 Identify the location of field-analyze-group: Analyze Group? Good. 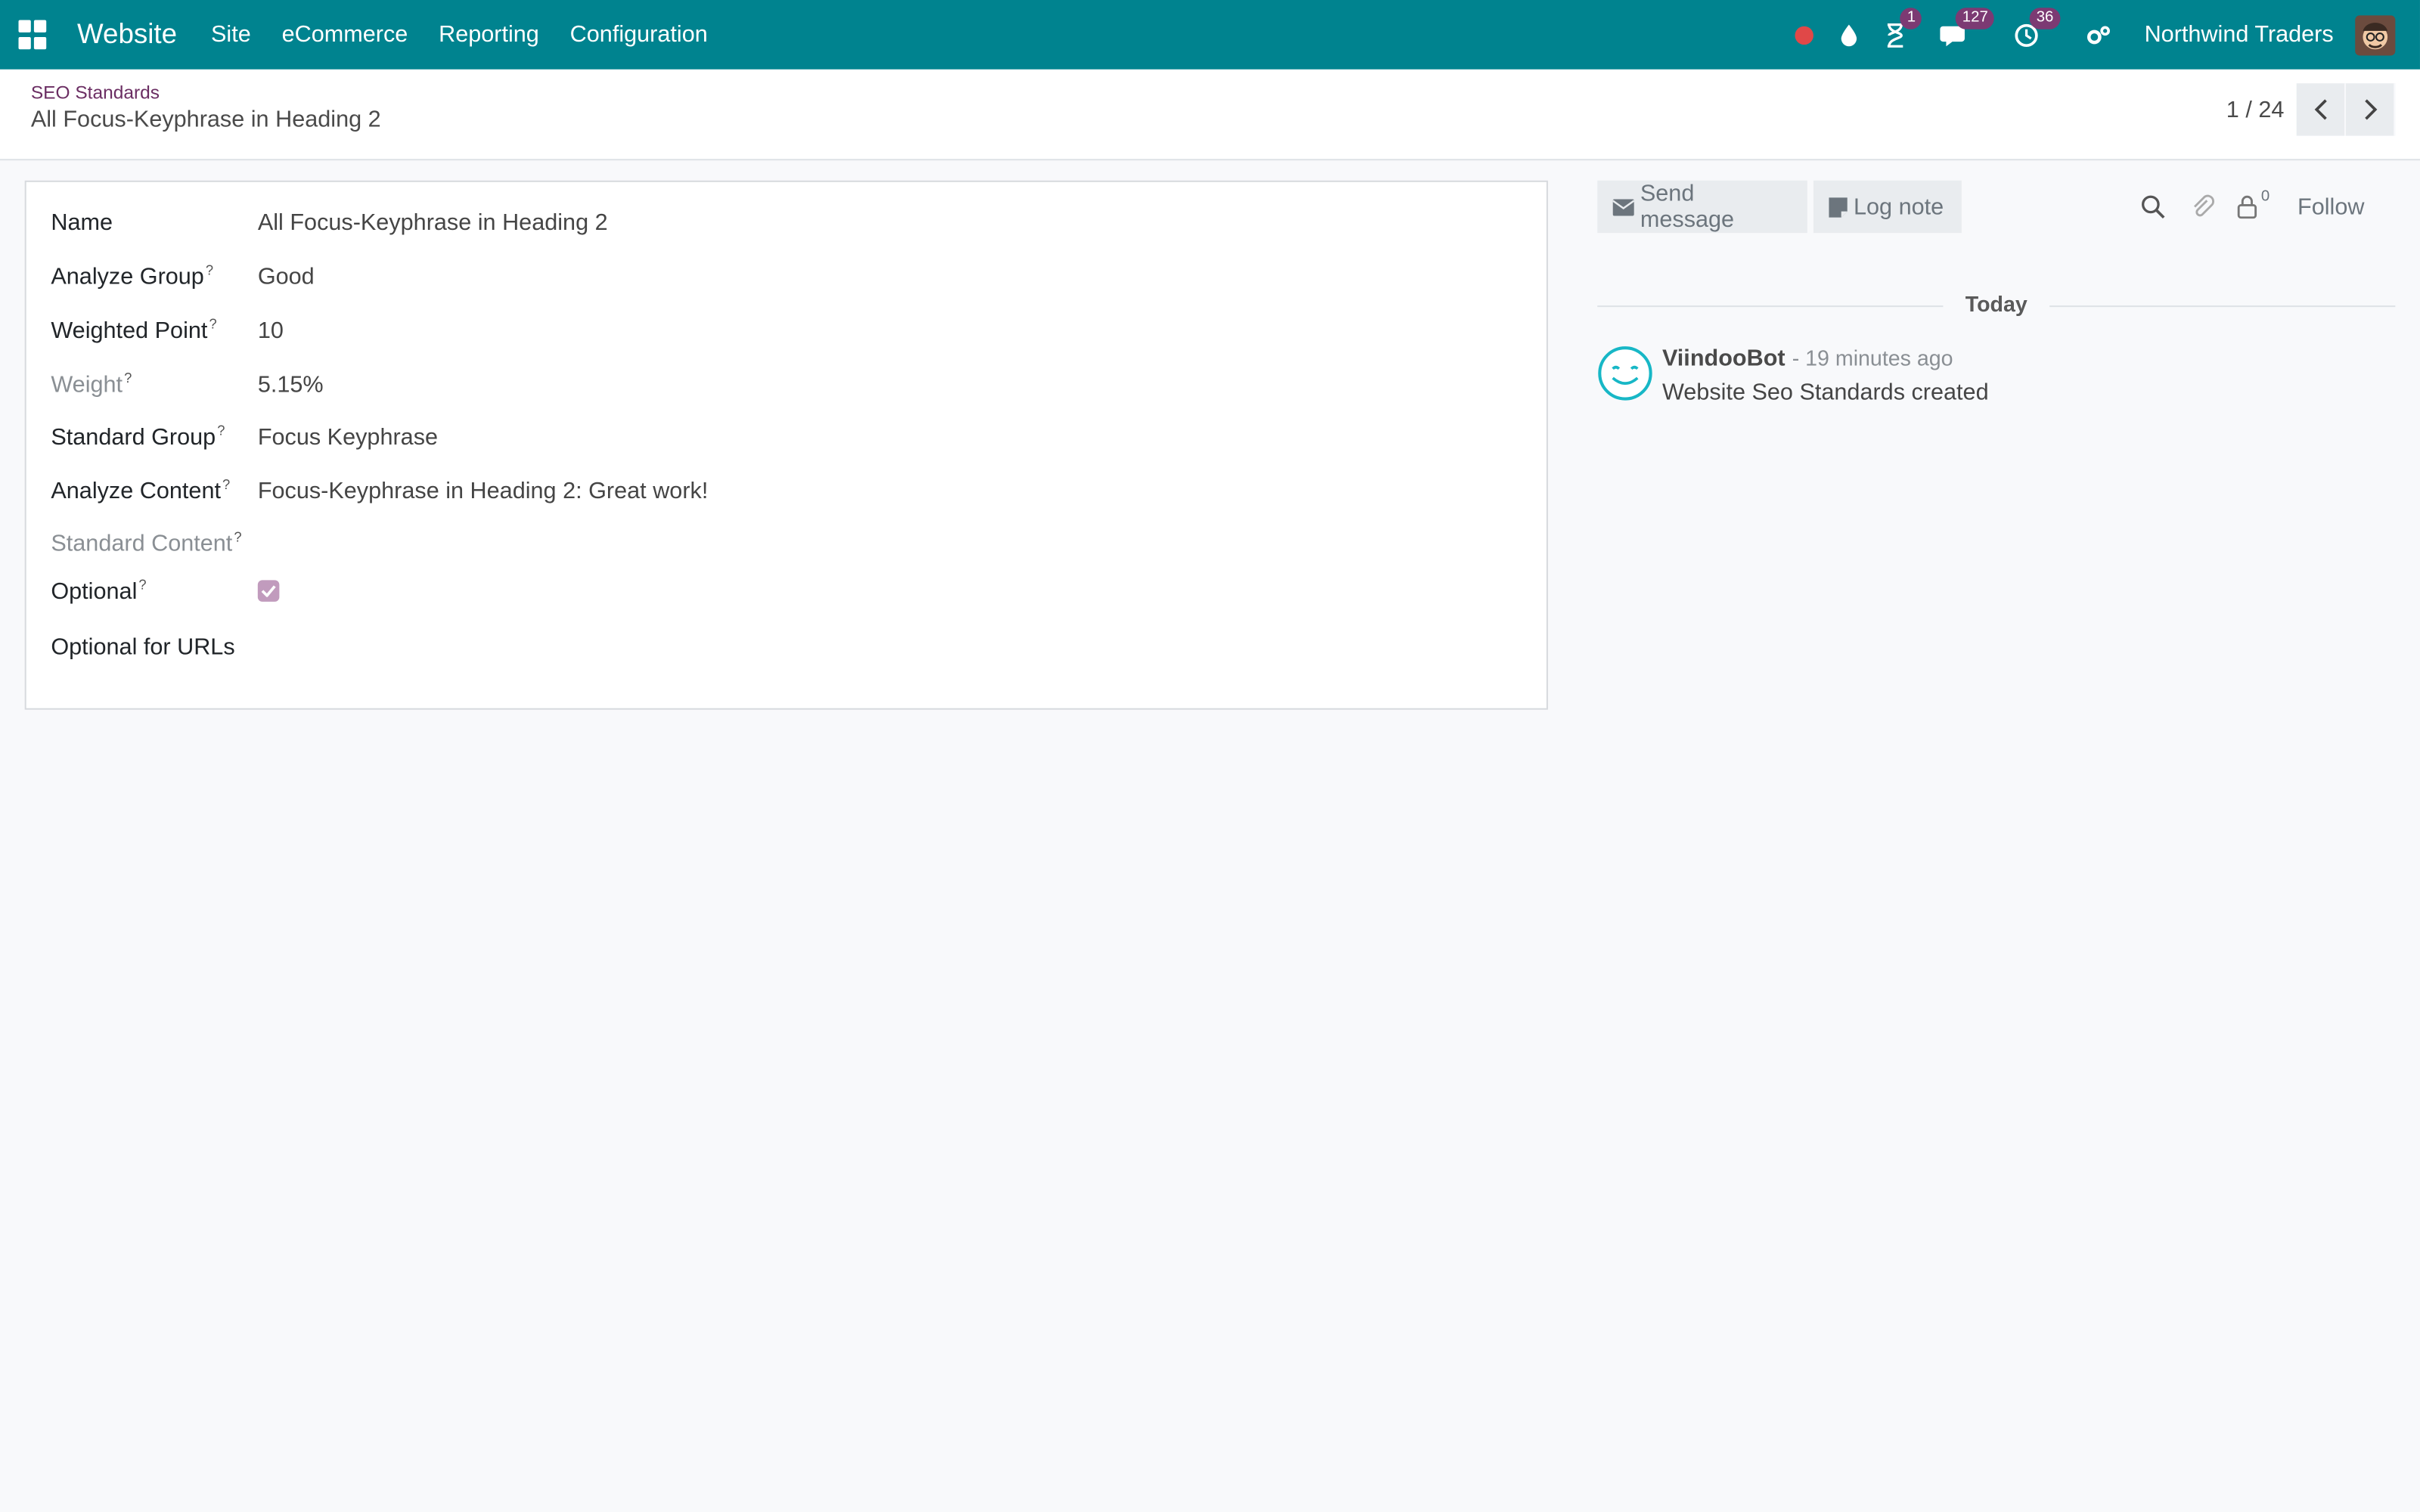
(182, 276).